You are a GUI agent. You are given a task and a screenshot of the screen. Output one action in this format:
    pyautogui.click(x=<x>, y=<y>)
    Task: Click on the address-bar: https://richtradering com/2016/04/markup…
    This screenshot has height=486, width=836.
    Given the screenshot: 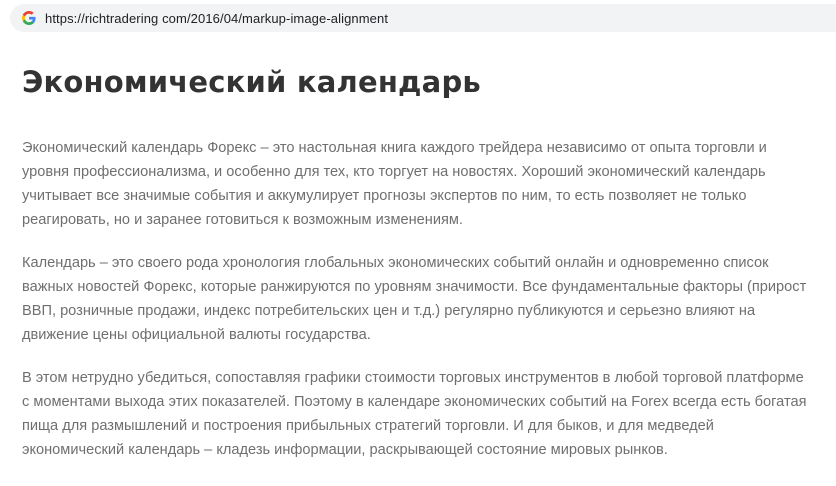 What is the action you would take?
    pyautogui.click(x=423, y=18)
    